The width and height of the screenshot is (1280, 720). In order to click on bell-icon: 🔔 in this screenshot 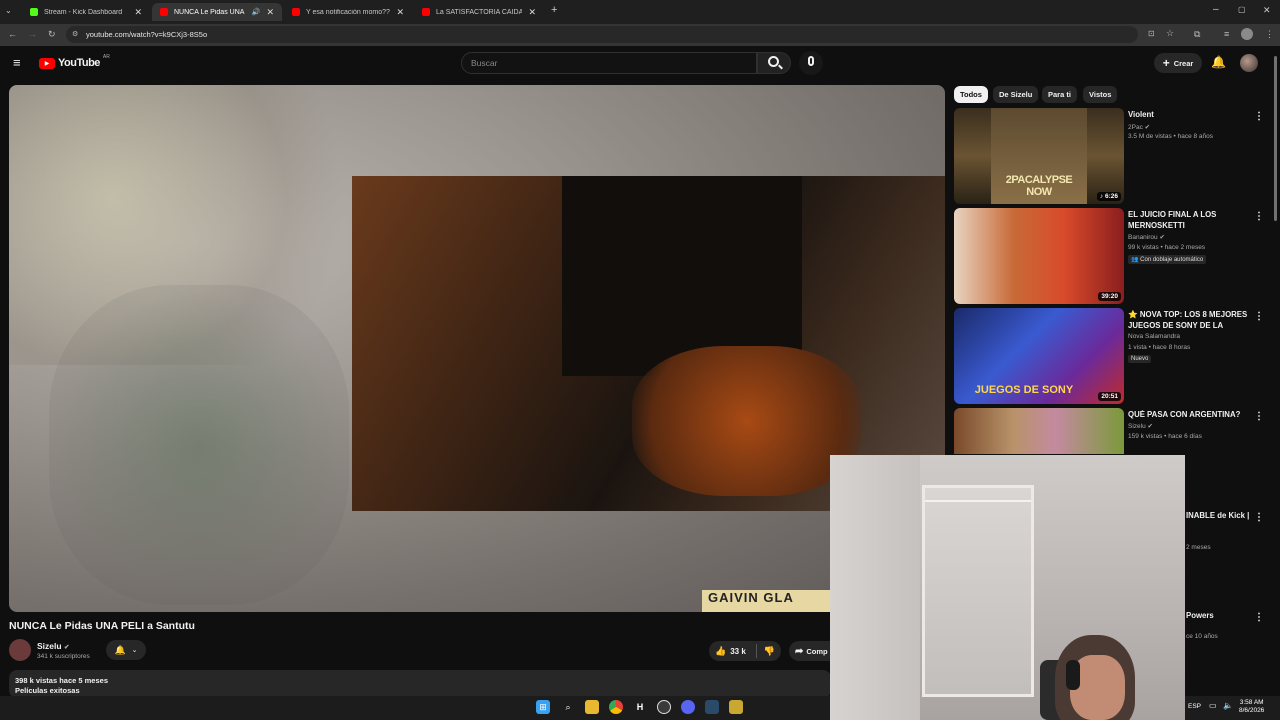, I will do `click(120, 649)`.